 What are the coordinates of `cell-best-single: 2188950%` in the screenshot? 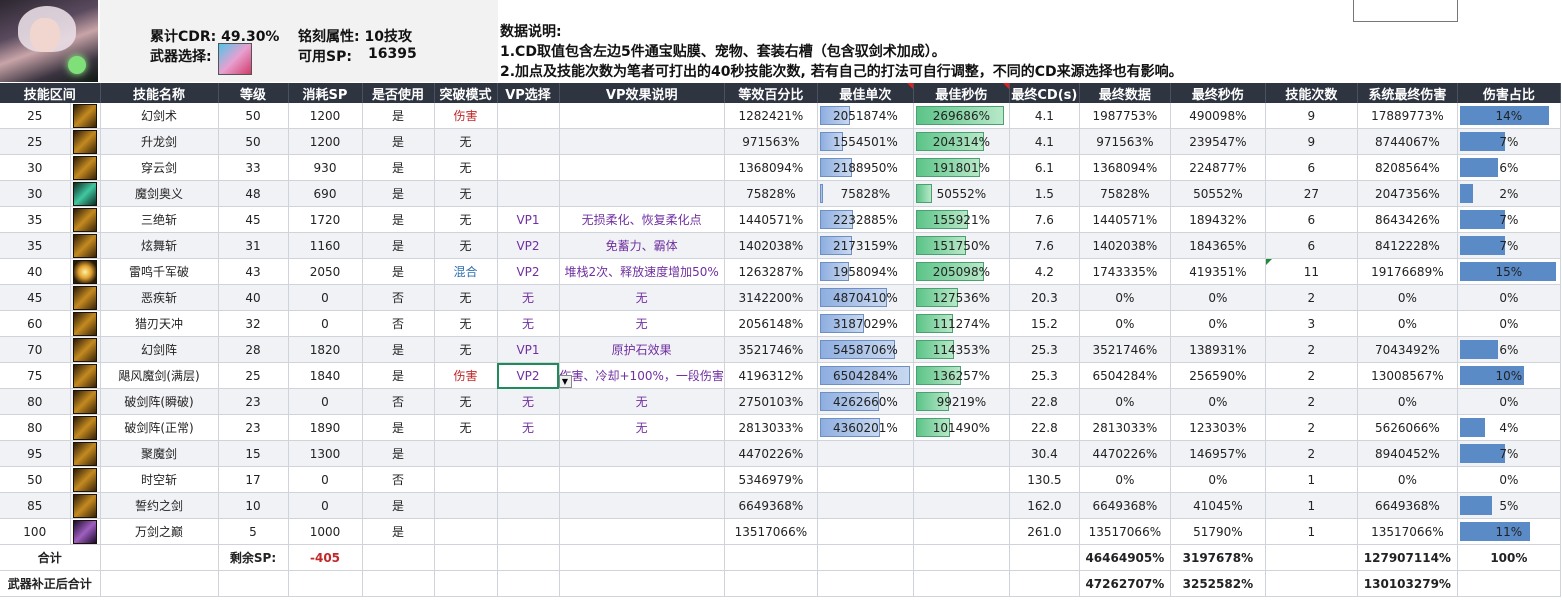 It's located at (865, 167).